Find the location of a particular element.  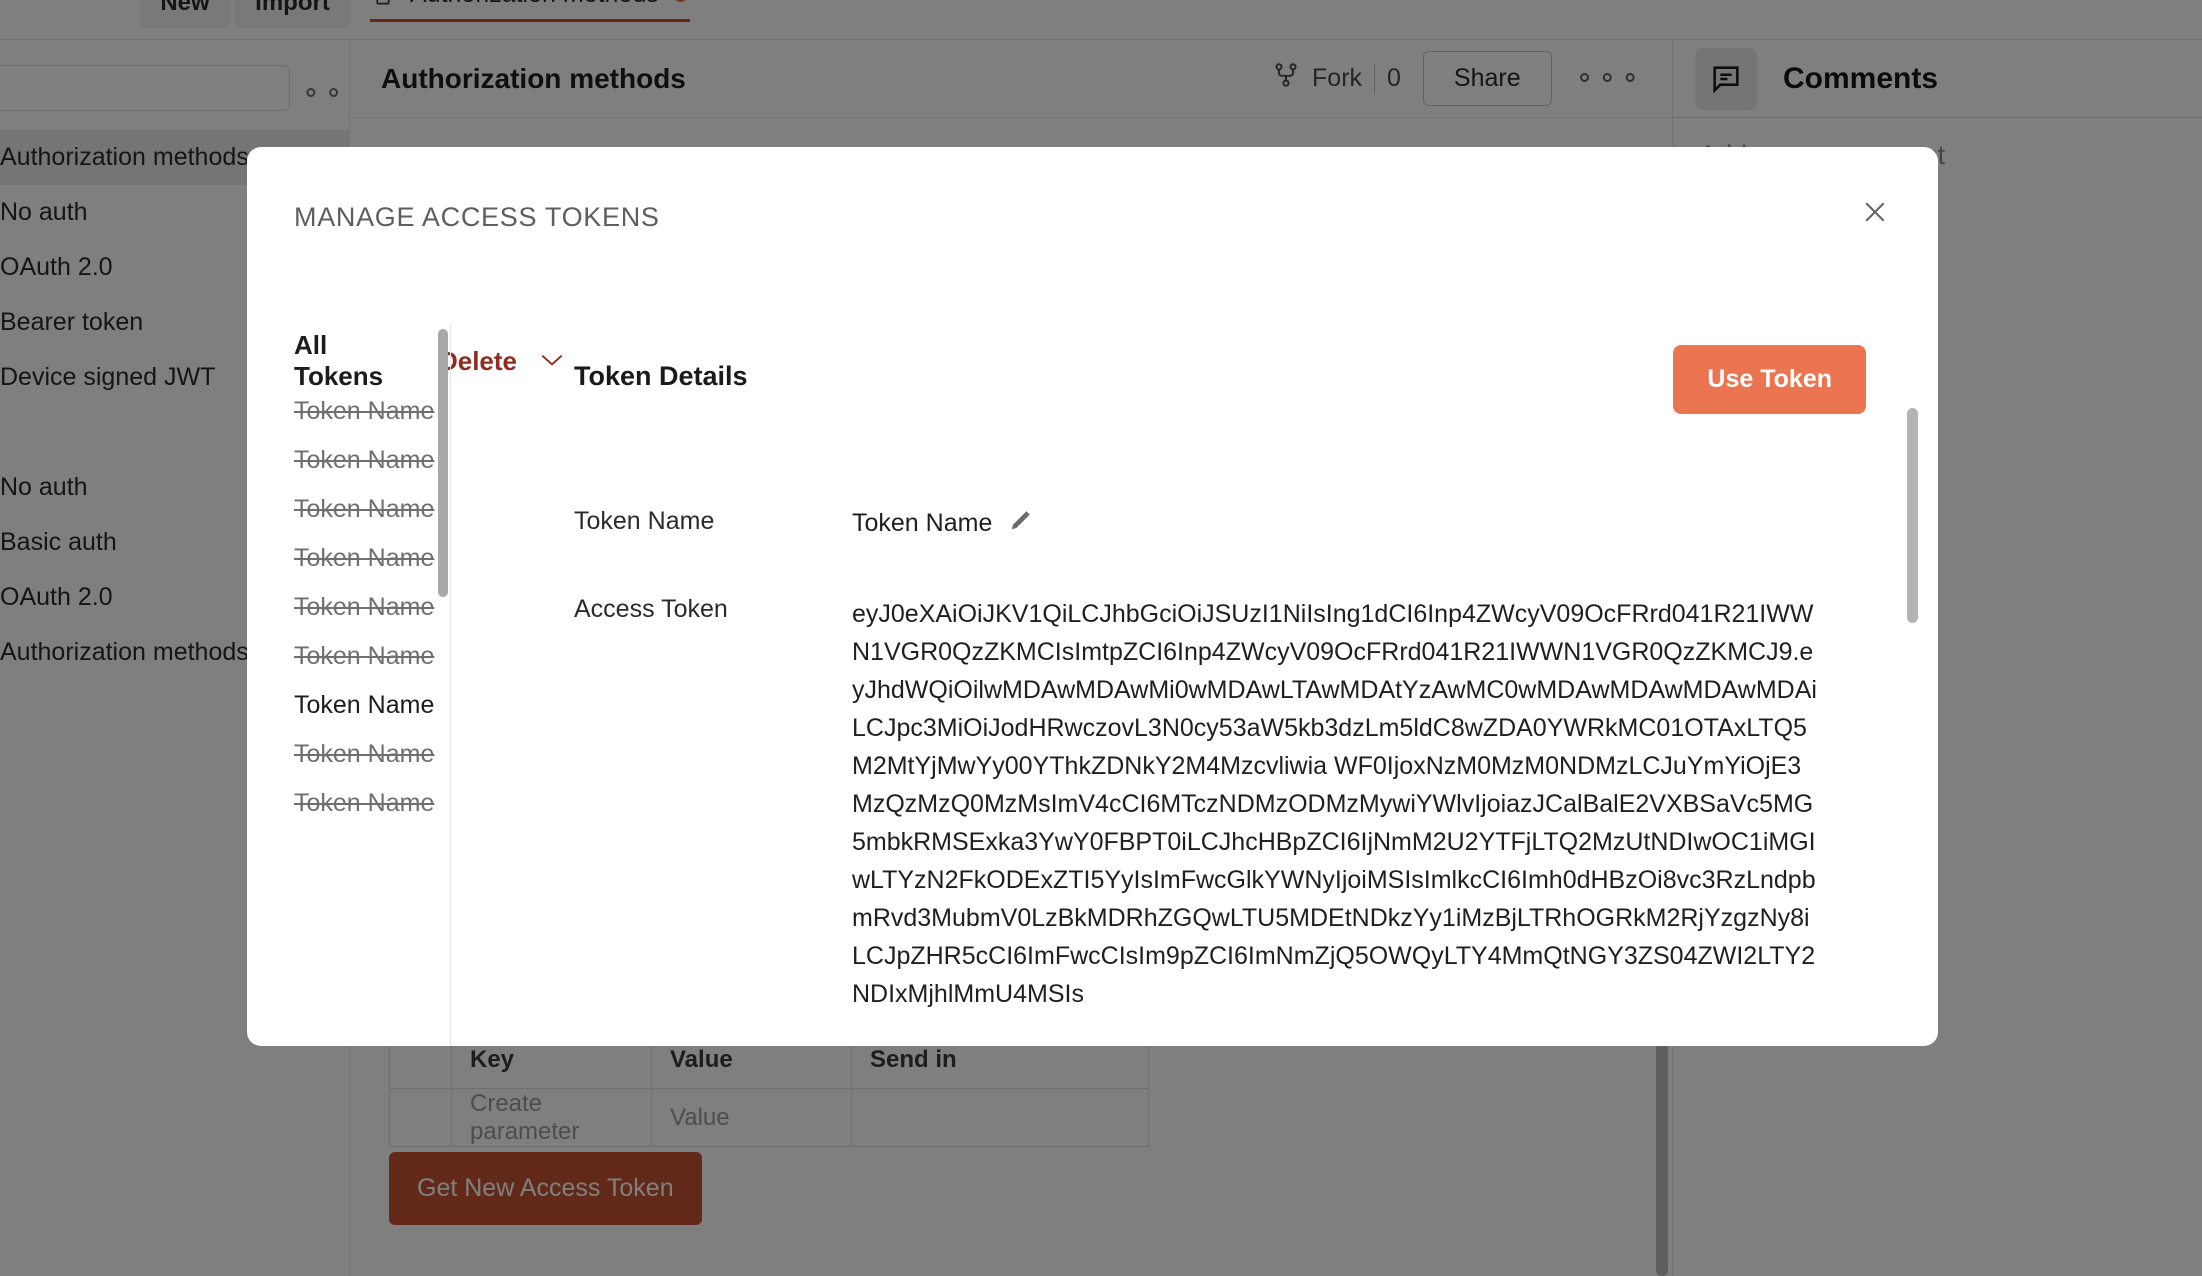

access-token-label: Access Token is located at coordinates (651, 609).